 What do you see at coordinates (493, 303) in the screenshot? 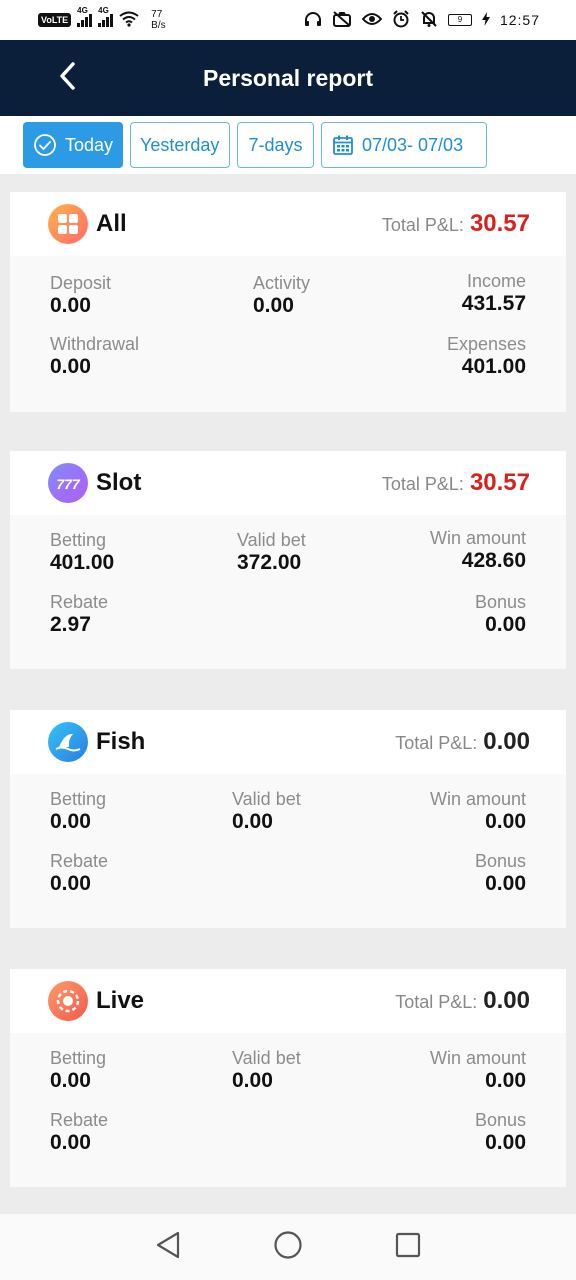
I see `stat-value: 431.57` at bounding box center [493, 303].